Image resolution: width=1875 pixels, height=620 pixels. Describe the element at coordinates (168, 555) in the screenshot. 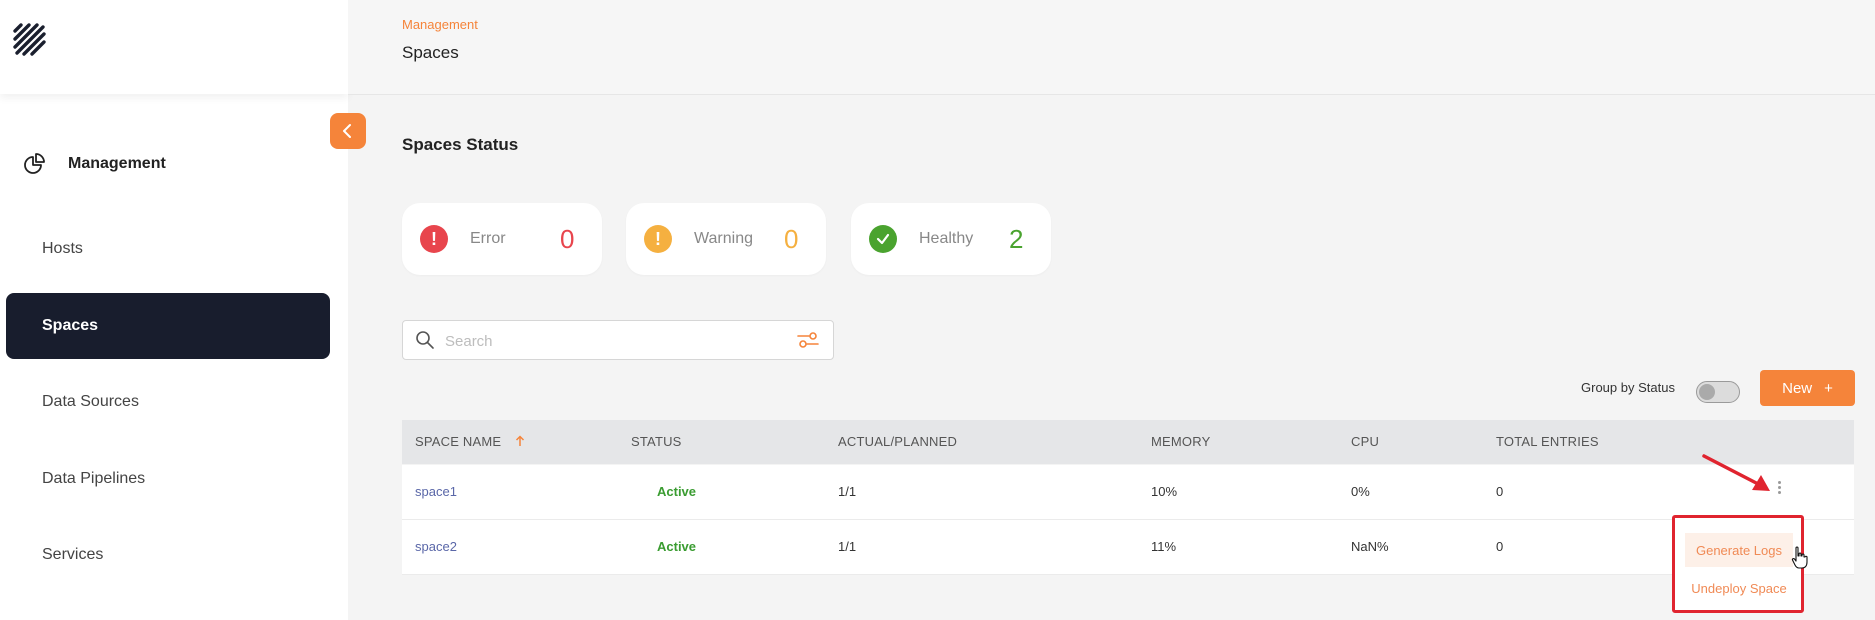

I see `sidebar-item-services: Services` at that location.